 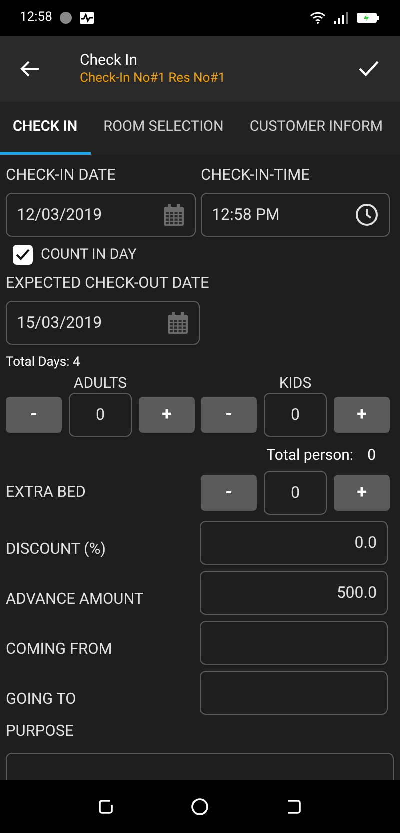 I want to click on checkbox-label: COUNT IN DAY, so click(x=89, y=255).